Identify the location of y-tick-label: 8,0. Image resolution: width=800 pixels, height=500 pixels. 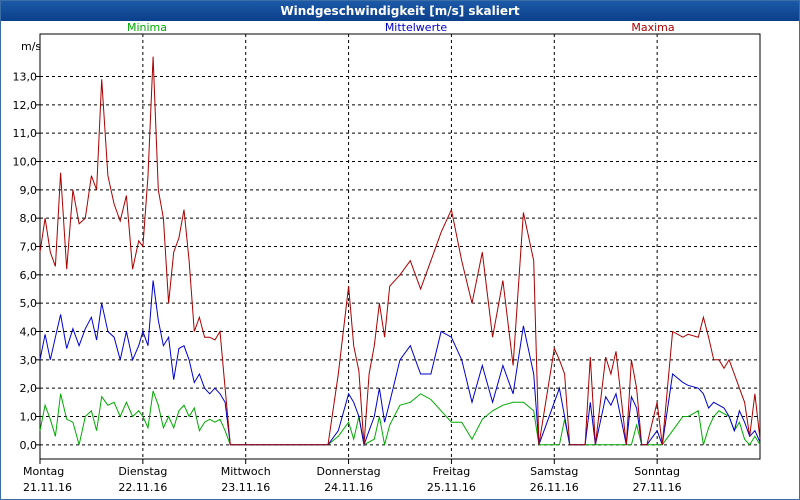
(29, 218).